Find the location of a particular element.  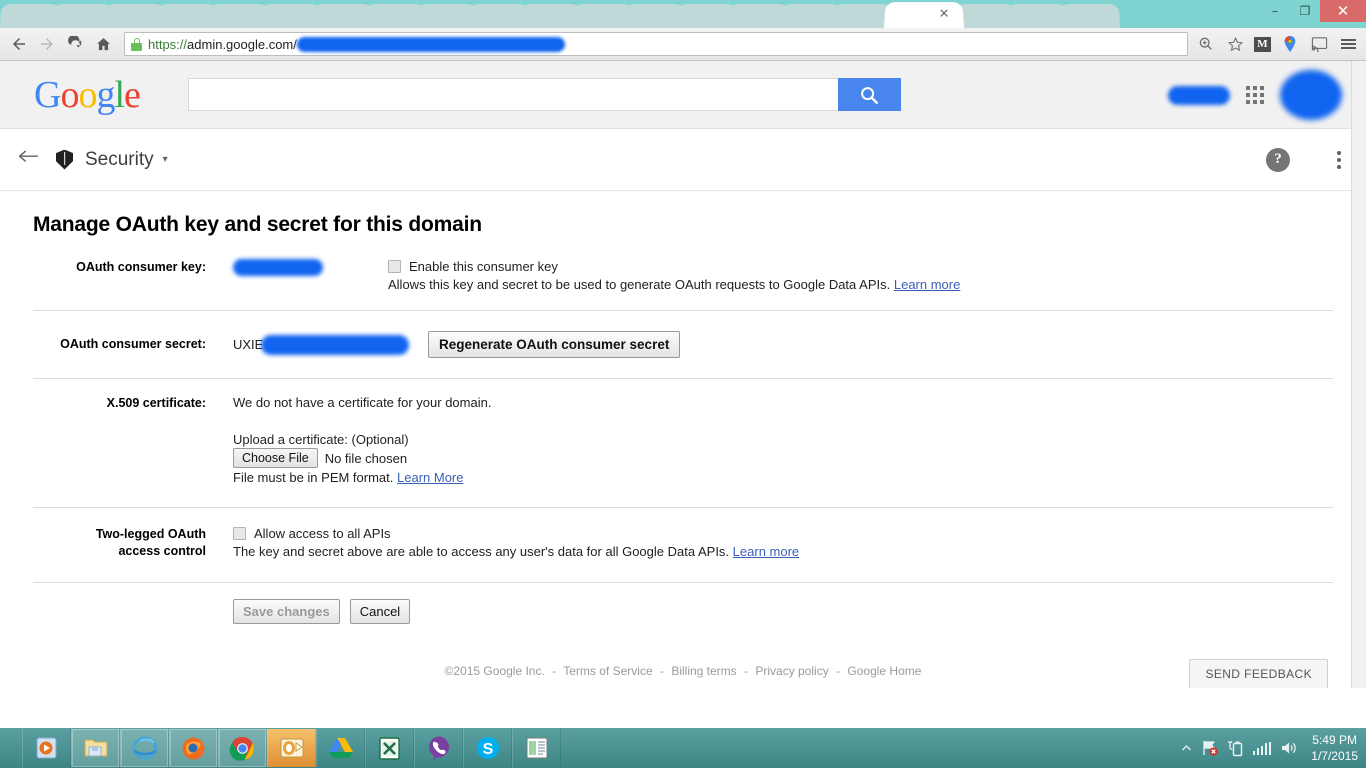

certificate-upload-label: Upload a certificate: (Optional) is located at coordinates (321, 439).